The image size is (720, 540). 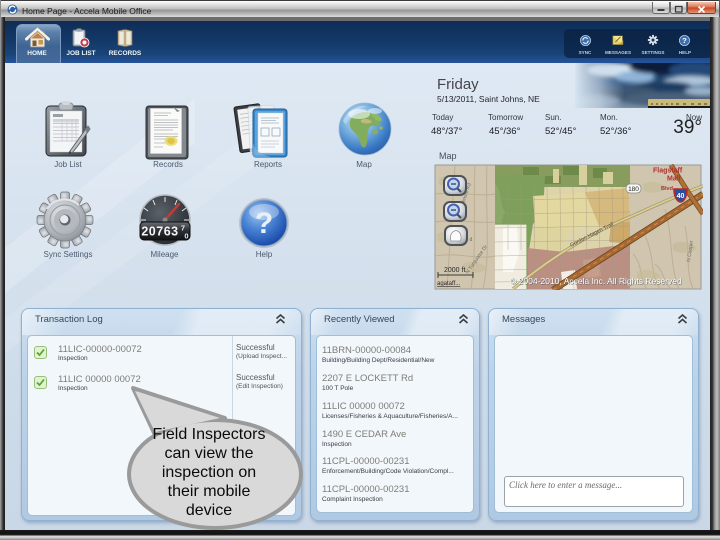 I want to click on svg-text: 20763, so click(x=159, y=232).